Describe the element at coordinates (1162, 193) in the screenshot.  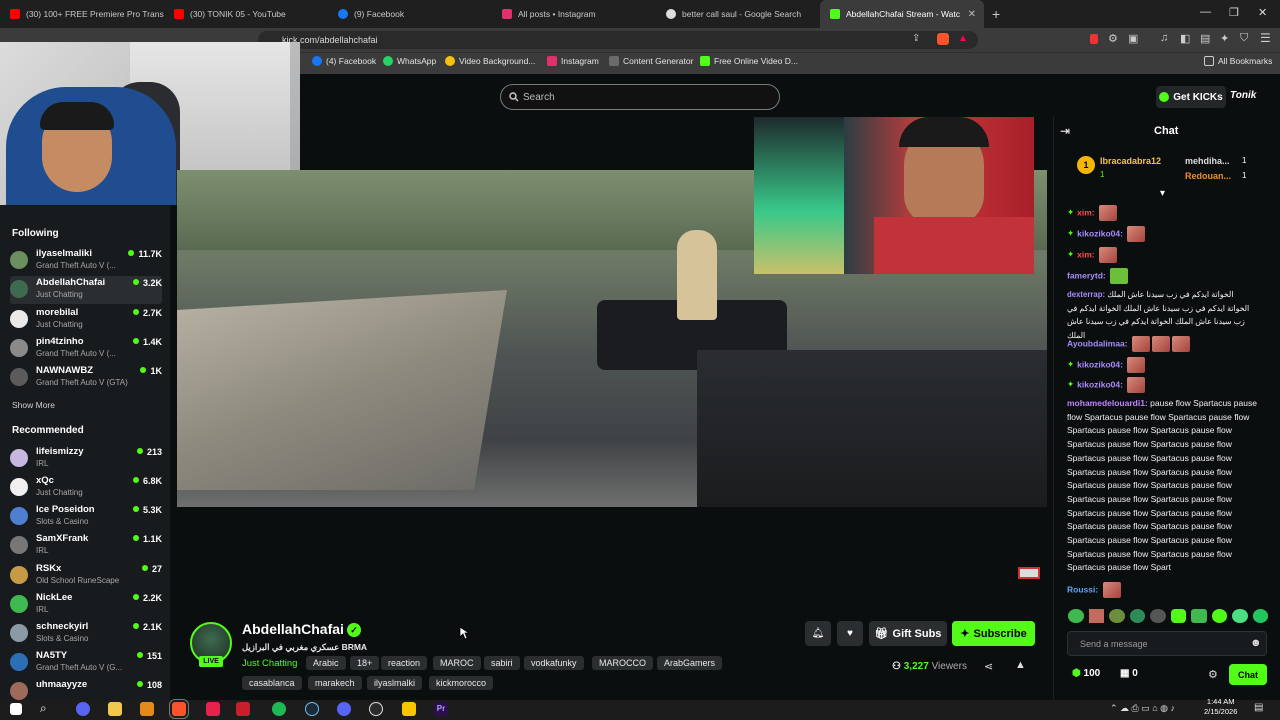
I see `expand-leaderboard-icon: ▾` at that location.